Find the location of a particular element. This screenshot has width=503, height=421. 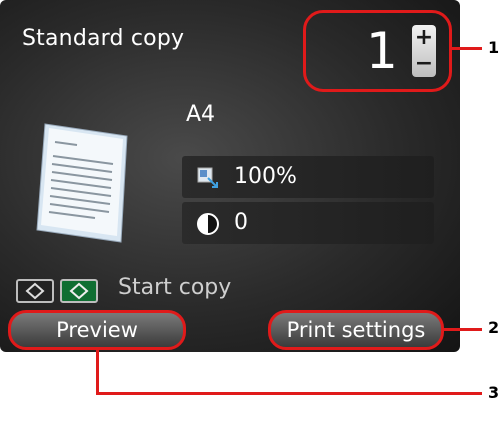

plus-icon: + is located at coordinates (424, 38).